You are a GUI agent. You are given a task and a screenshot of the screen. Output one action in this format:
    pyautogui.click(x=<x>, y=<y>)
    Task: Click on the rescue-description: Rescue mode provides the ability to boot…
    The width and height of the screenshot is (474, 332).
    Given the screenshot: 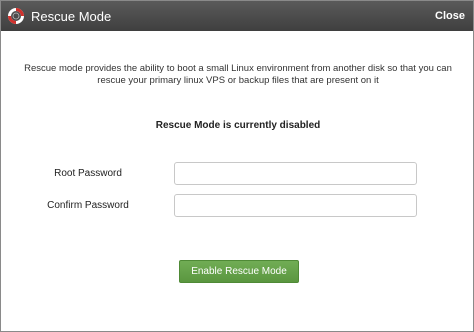 What is the action you would take?
    pyautogui.click(x=238, y=74)
    